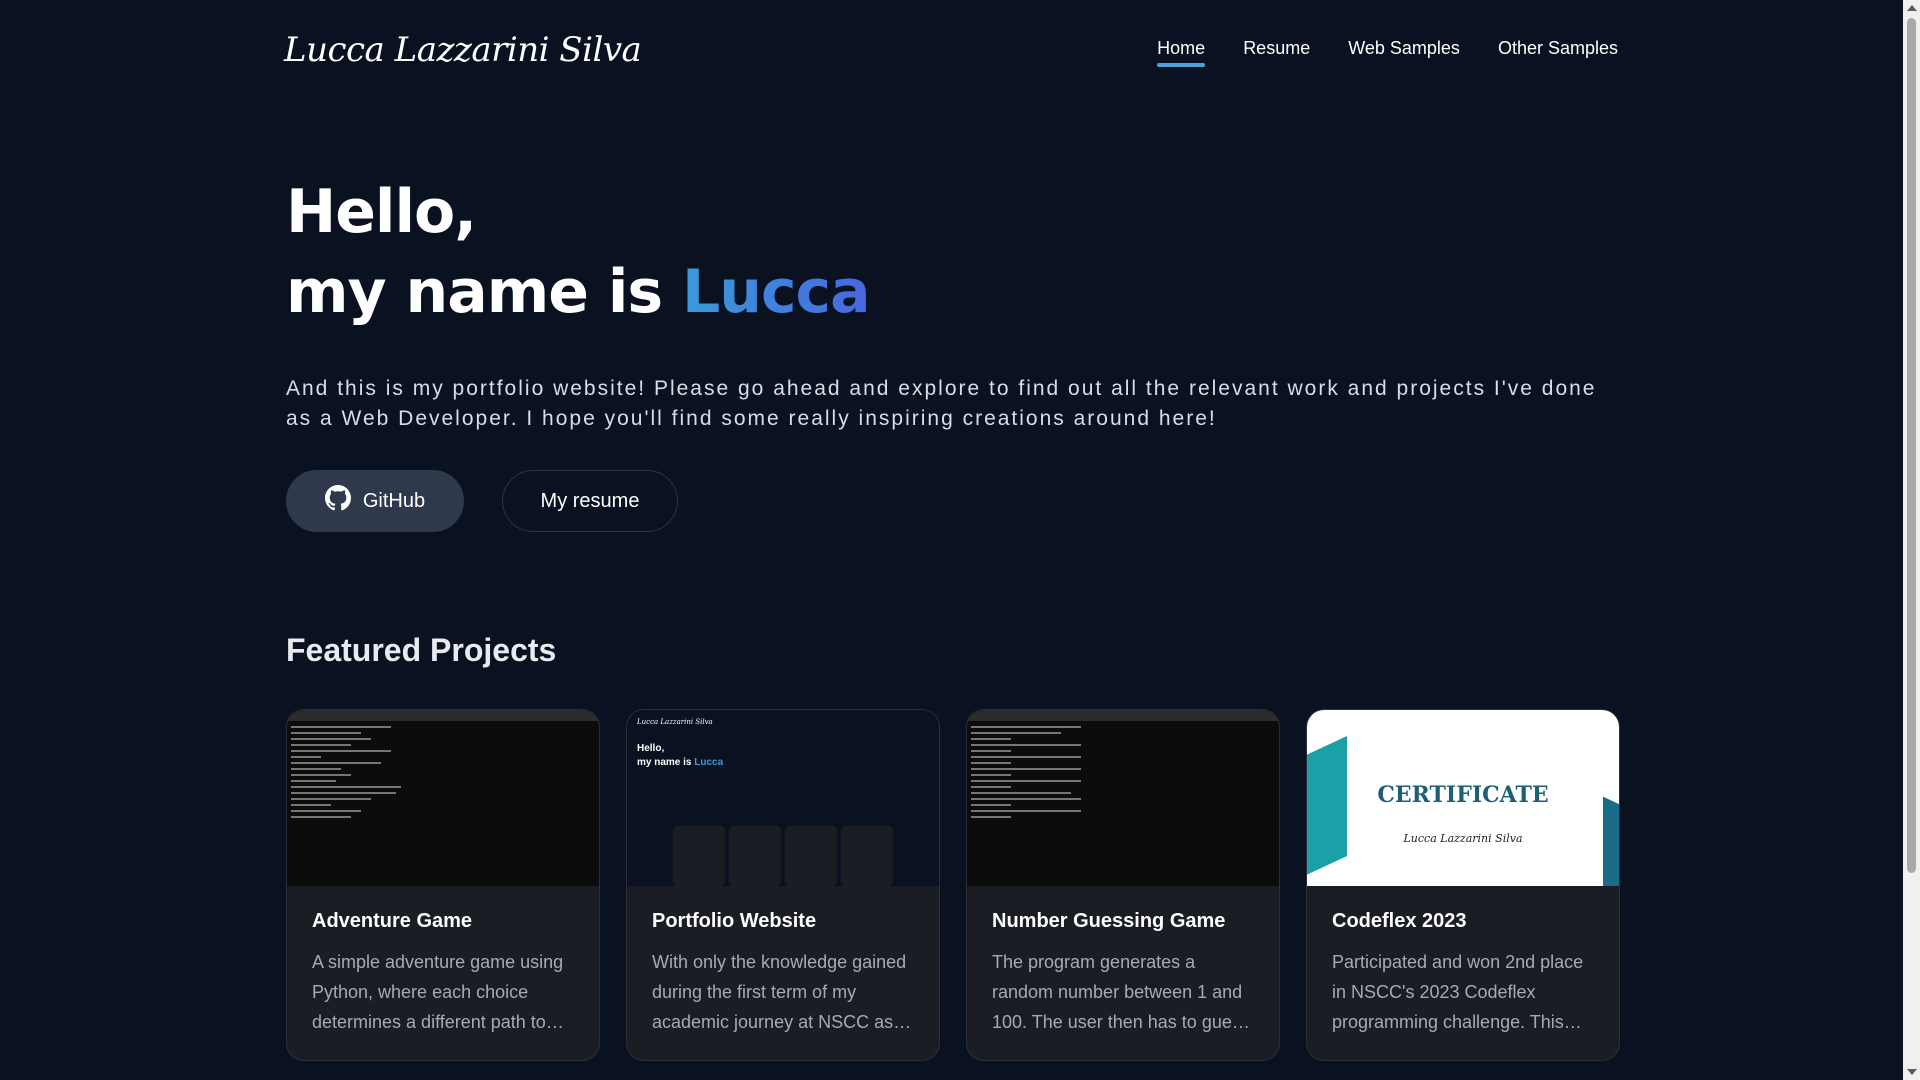 The height and width of the screenshot is (1080, 1920). I want to click on card-title: Codeflex 2023, so click(1399, 921).